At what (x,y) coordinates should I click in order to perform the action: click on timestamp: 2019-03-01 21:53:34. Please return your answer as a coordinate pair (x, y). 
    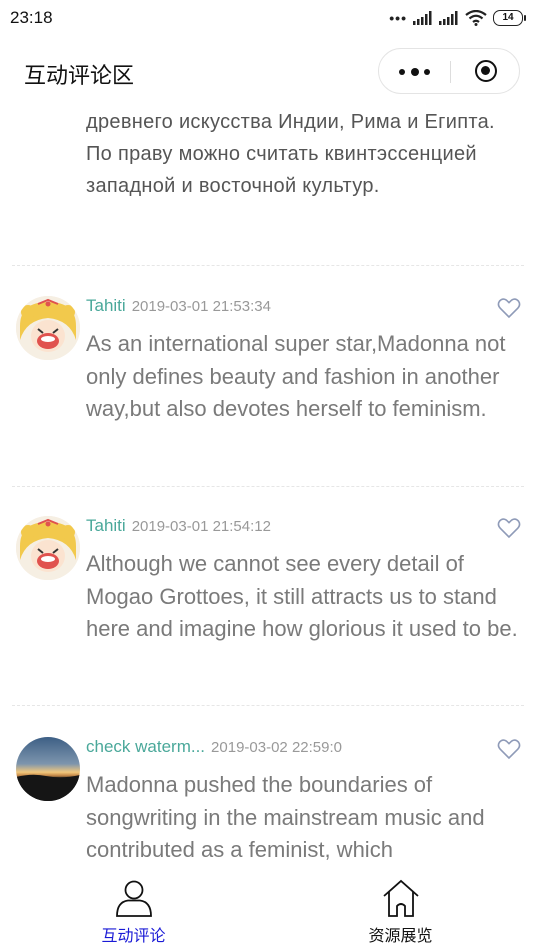
    Looking at the image, I should click on (201, 306).